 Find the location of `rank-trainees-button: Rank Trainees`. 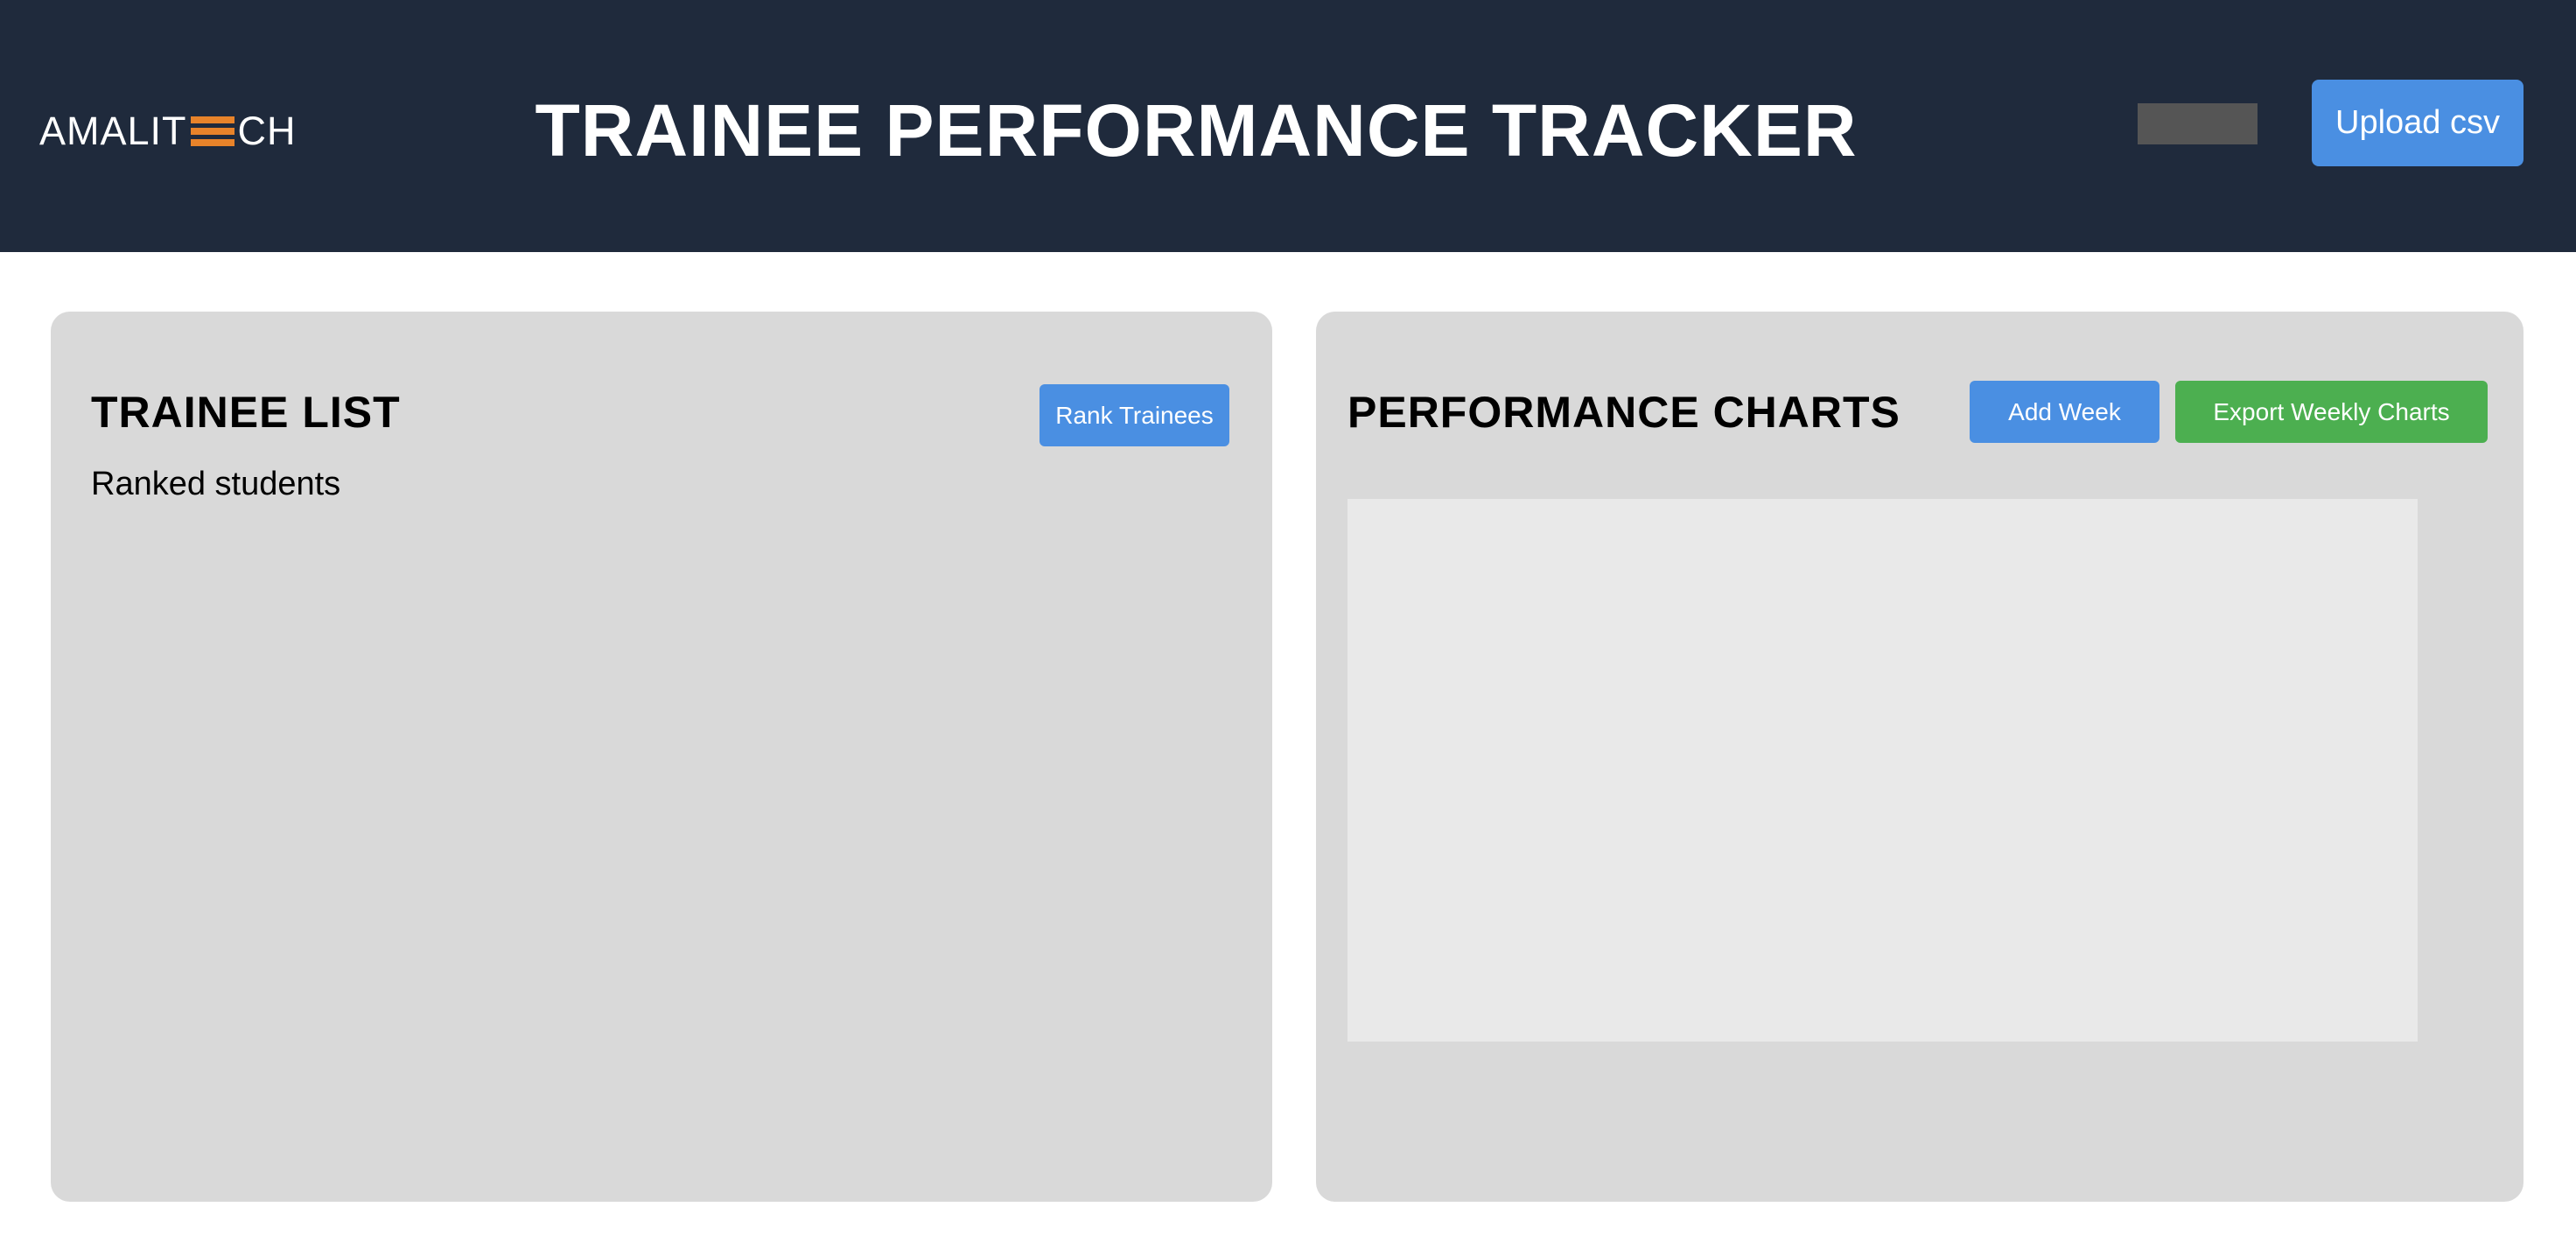

rank-trainees-button: Rank Trainees is located at coordinates (1134, 415).